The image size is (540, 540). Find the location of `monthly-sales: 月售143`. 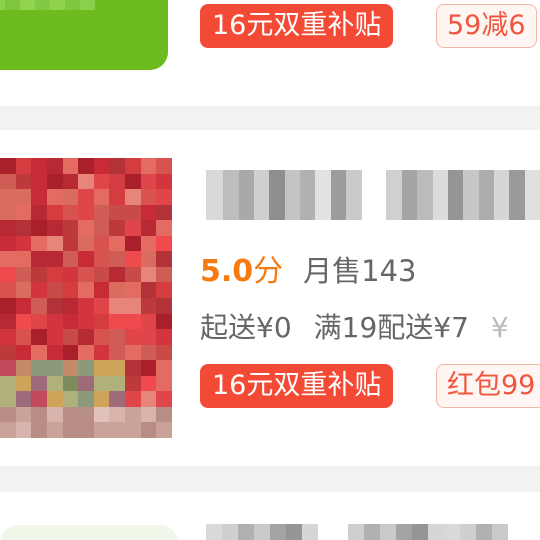

monthly-sales: 月售143 is located at coordinates (360, 271).